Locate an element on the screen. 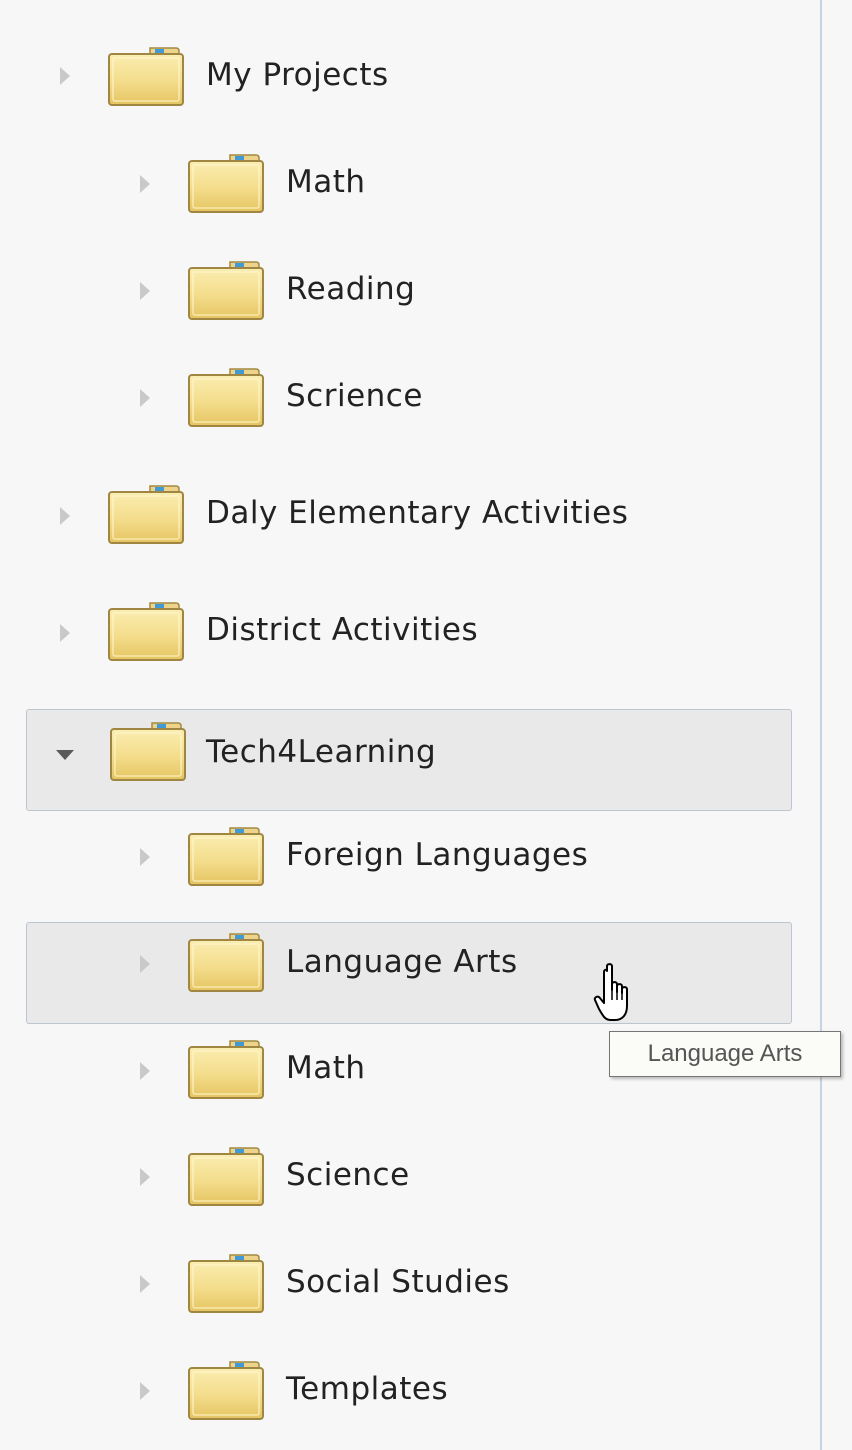  tree-node-label: Language Arts is located at coordinates (402, 962).